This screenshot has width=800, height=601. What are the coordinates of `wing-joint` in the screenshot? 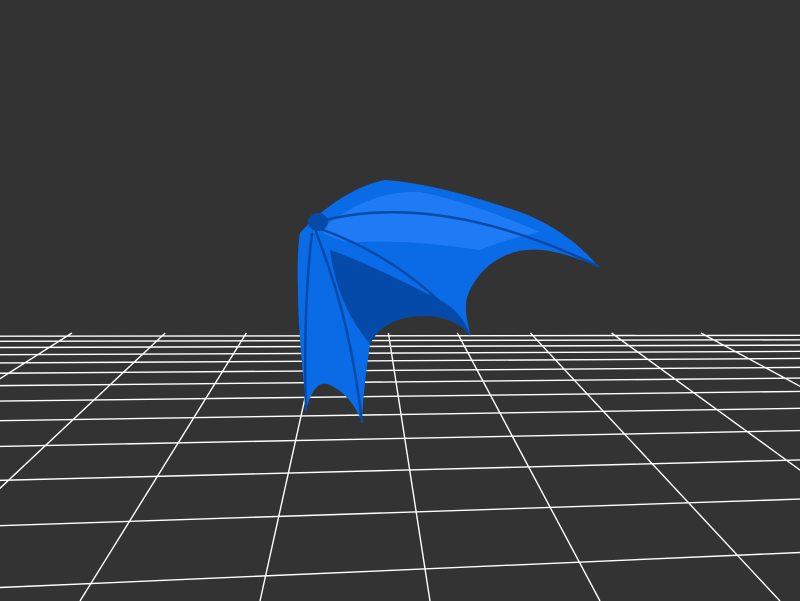 It's located at (318, 222).